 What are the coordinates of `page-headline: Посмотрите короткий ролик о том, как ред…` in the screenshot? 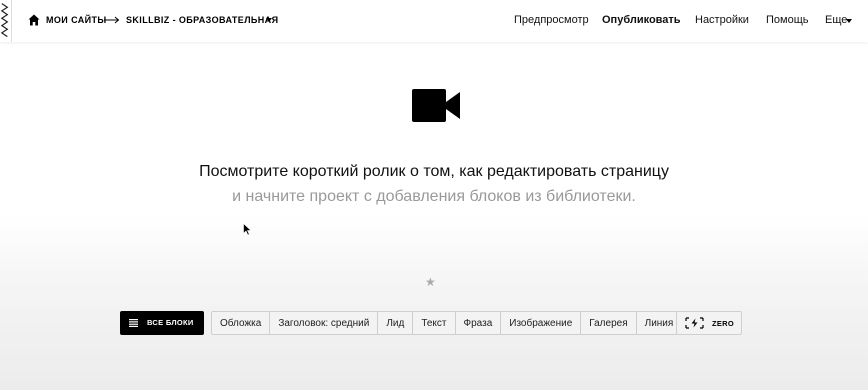 It's located at (434, 171).